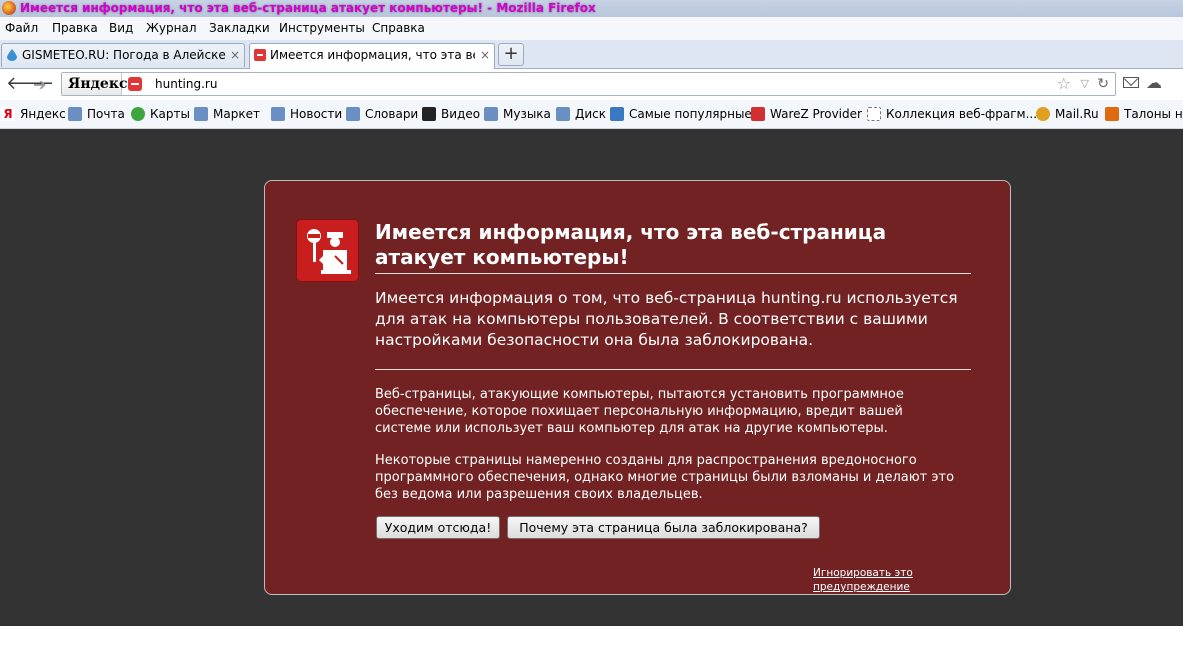  I want to click on menu-view: Вид, so click(121, 28).